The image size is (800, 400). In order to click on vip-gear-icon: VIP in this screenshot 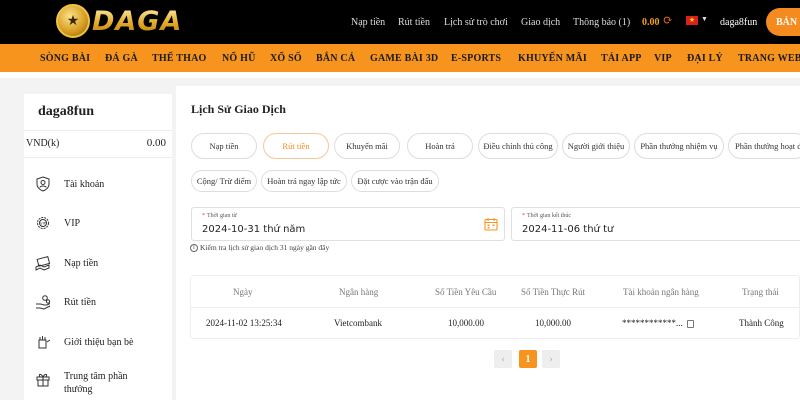, I will do `click(43, 223)`.